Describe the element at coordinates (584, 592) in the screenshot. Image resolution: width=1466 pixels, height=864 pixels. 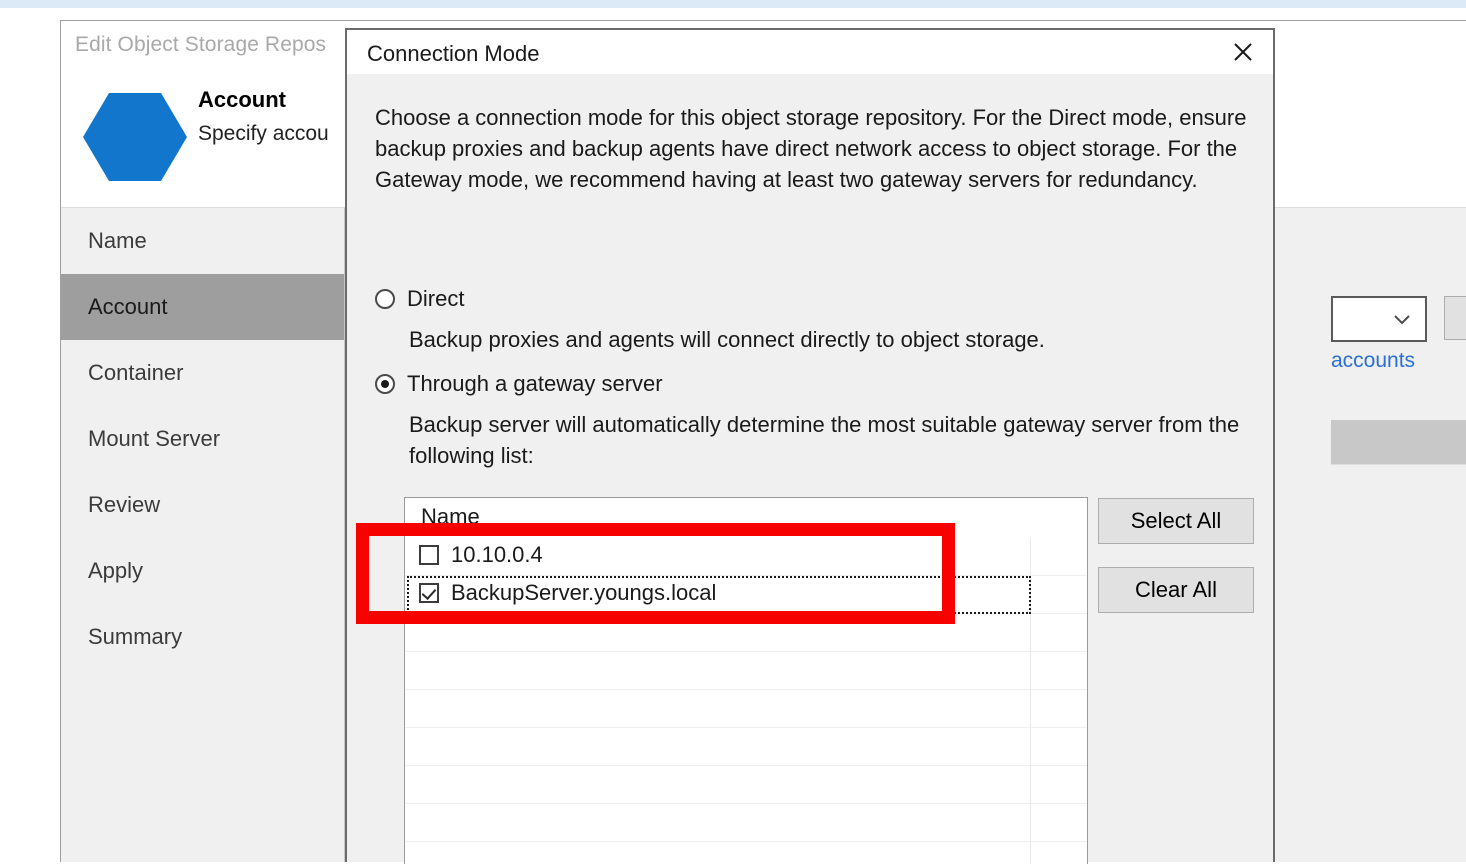
I see `list-item-label: BackupServer.youngs.local` at that location.